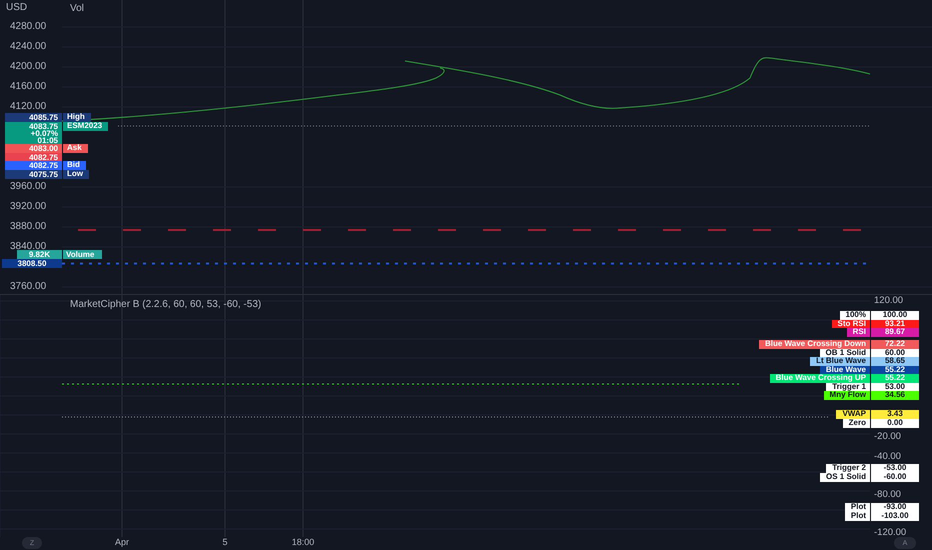  What do you see at coordinates (303, 543) in the screenshot?
I see `time-tick: 18:00` at bounding box center [303, 543].